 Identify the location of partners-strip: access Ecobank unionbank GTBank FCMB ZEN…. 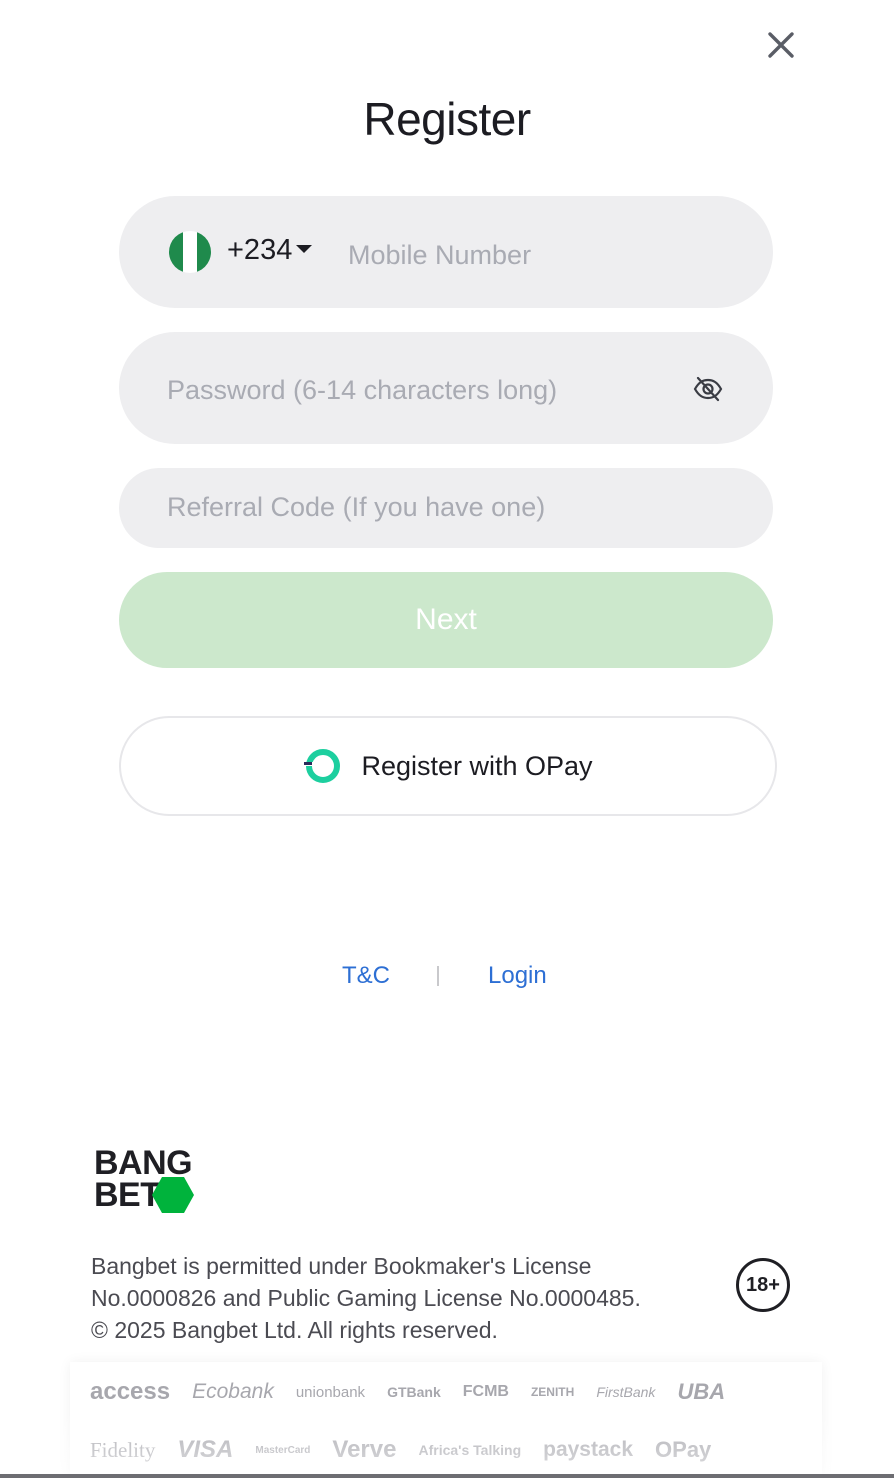
(446, 1420).